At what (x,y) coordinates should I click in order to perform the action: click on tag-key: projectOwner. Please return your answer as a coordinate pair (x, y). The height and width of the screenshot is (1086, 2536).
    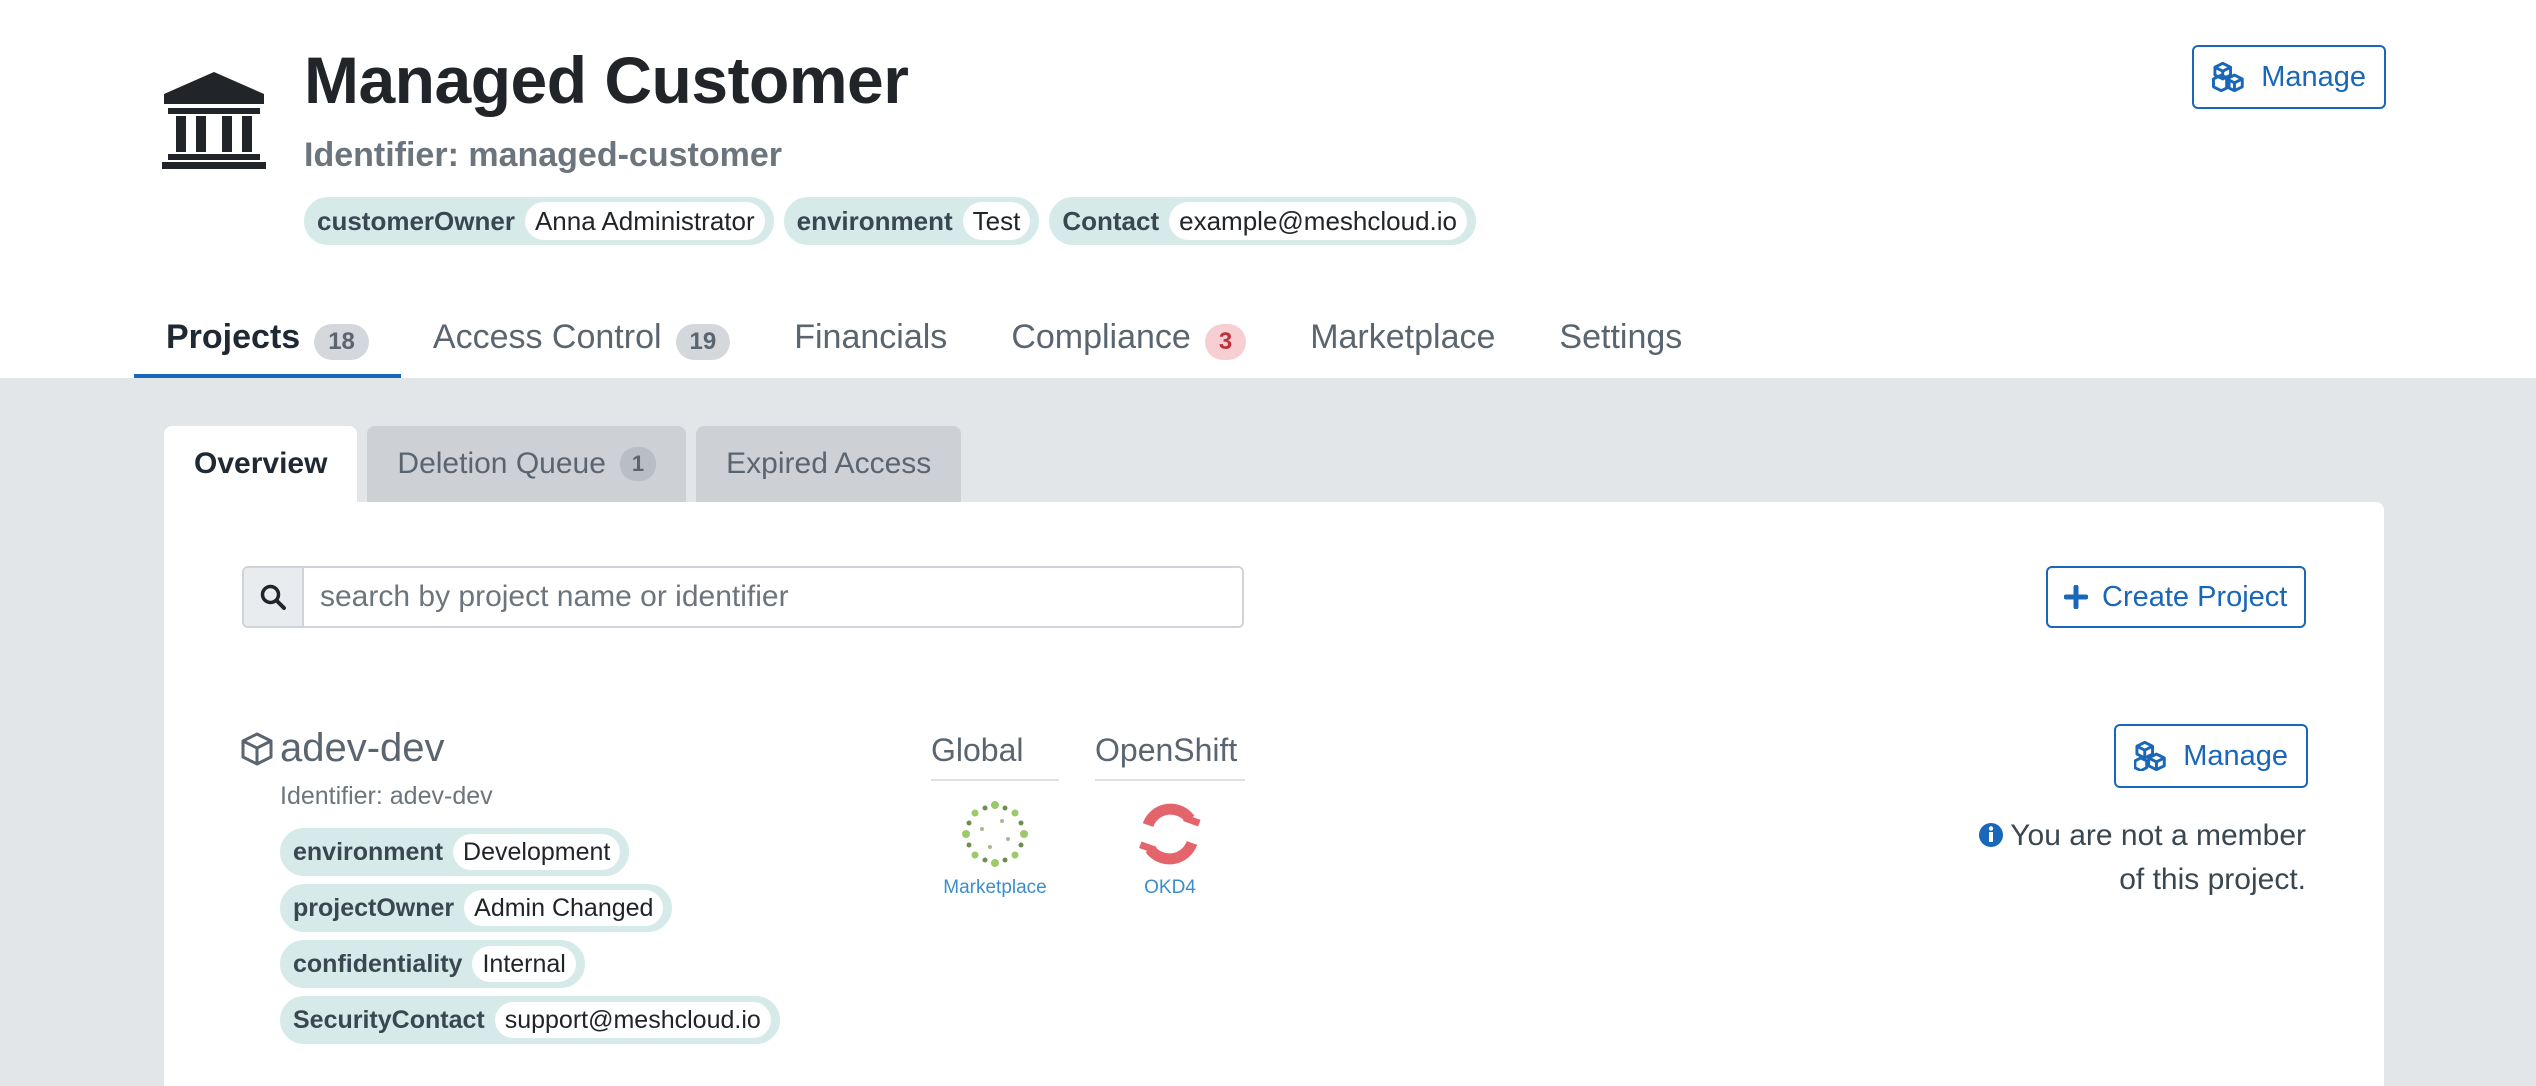
    Looking at the image, I should click on (374, 907).